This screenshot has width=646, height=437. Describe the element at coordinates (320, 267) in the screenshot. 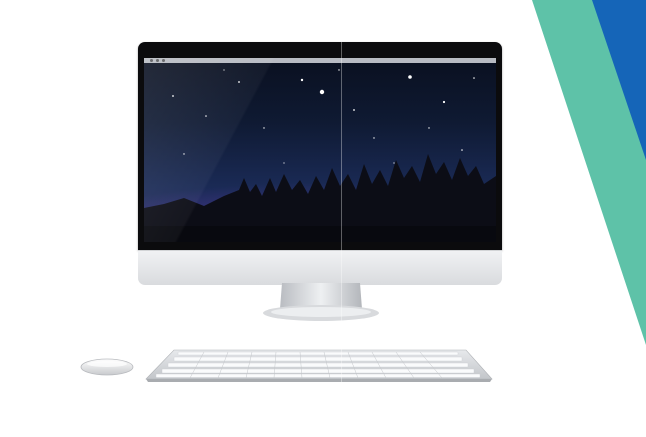

I see `monitor-chin` at that location.